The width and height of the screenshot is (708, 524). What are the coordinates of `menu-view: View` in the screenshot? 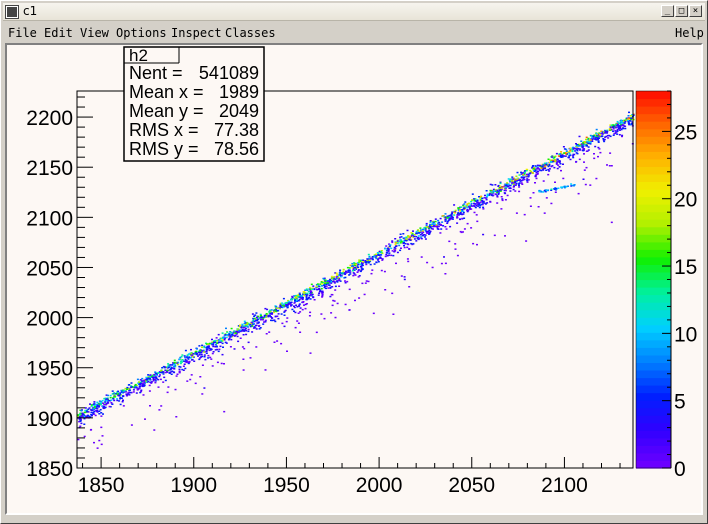 It's located at (94, 33).